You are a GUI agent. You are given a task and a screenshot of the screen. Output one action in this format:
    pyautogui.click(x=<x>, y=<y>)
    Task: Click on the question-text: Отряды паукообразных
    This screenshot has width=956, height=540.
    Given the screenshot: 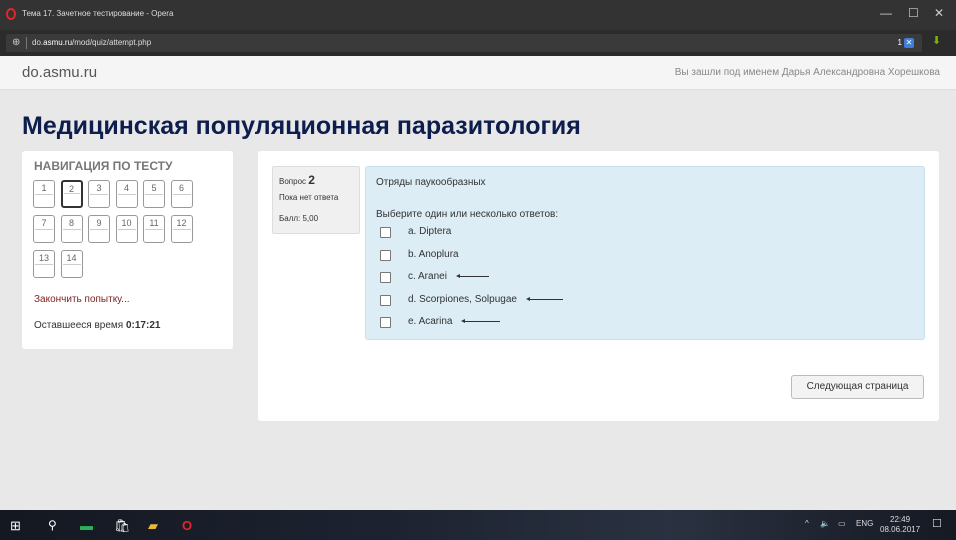 What is the action you would take?
    pyautogui.click(x=431, y=182)
    